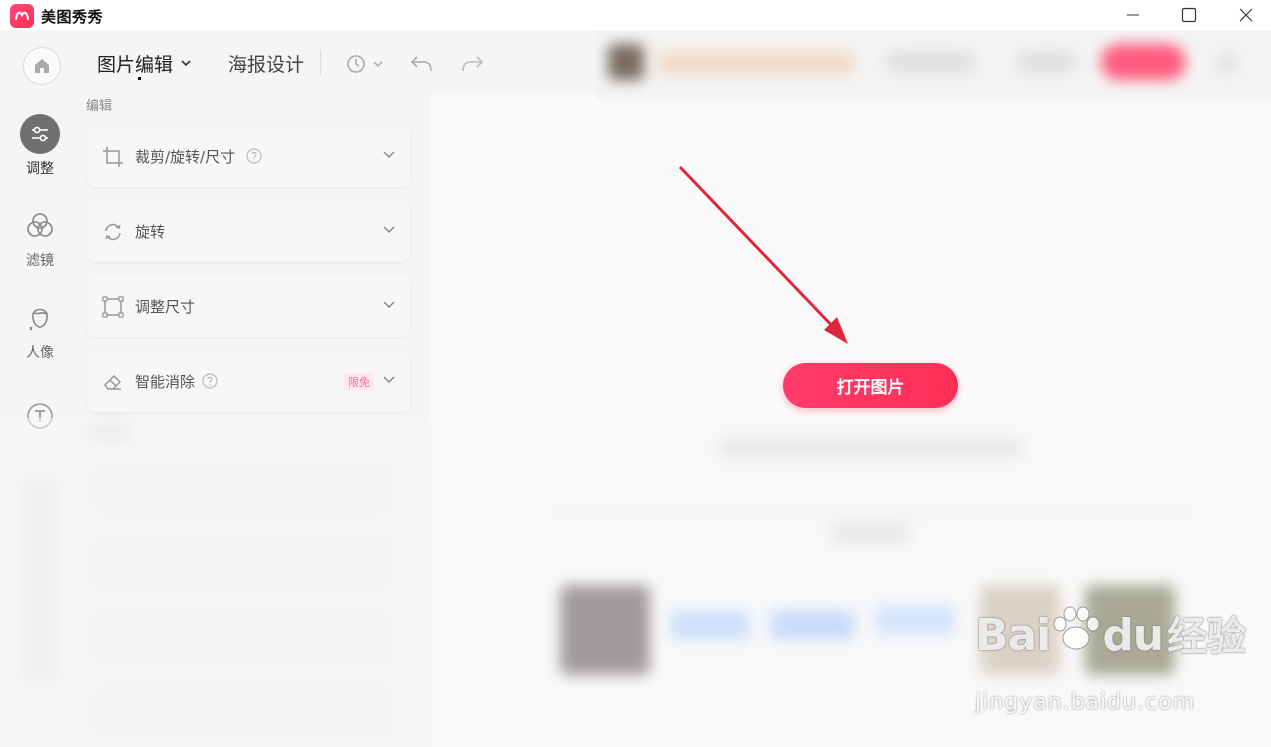  I want to click on blurred-header-strip, so click(933, 65).